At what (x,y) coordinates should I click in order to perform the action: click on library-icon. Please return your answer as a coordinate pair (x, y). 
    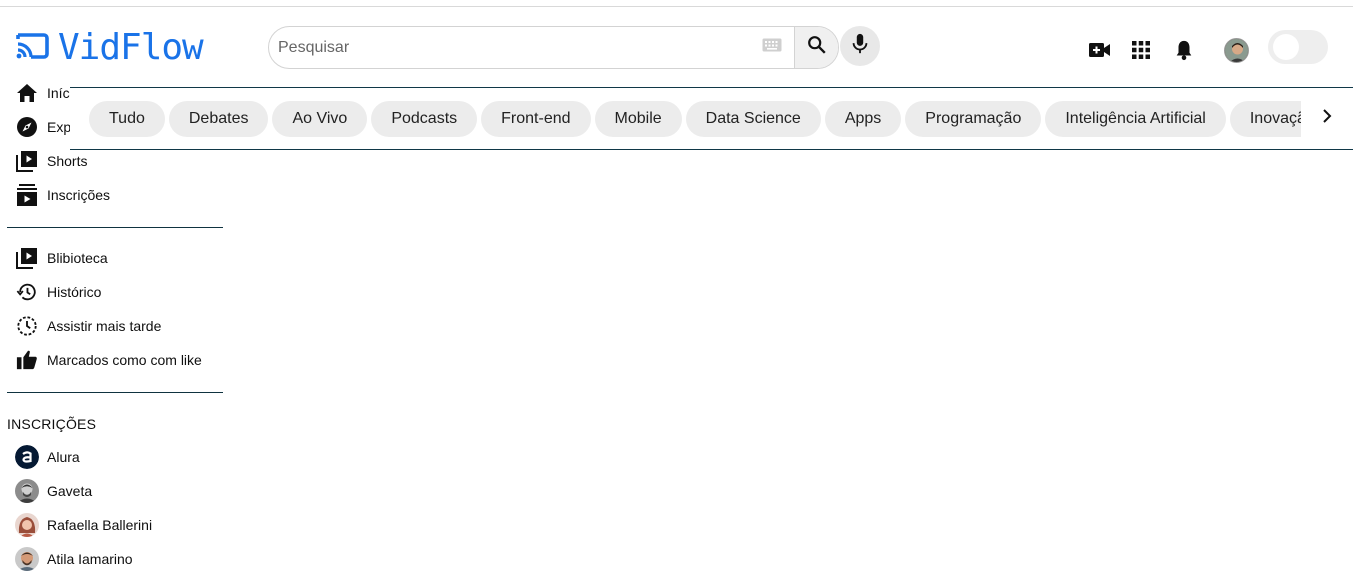
    Looking at the image, I should click on (27, 258).